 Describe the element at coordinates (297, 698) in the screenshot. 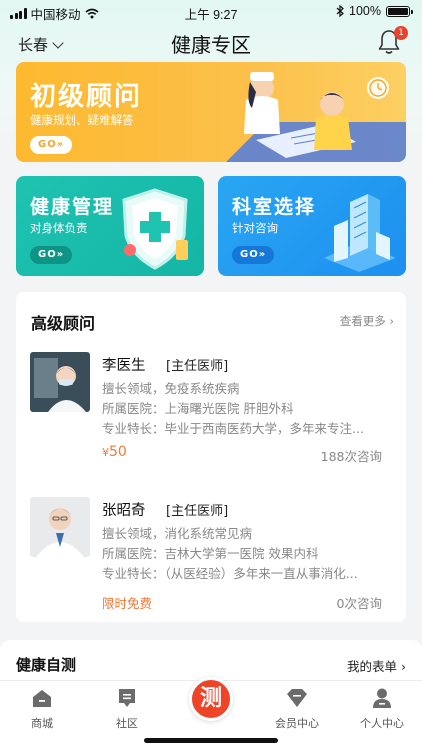

I see `member-icon` at that location.